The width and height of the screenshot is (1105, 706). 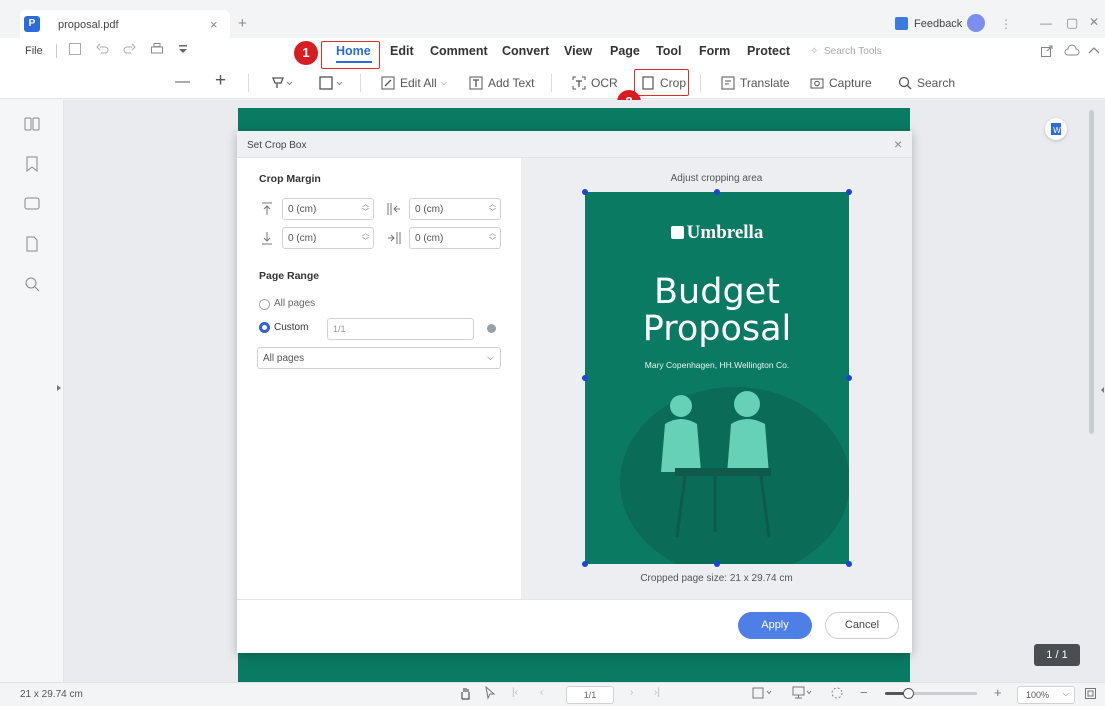 What do you see at coordinates (157, 49) in the screenshot?
I see `print-icon` at bounding box center [157, 49].